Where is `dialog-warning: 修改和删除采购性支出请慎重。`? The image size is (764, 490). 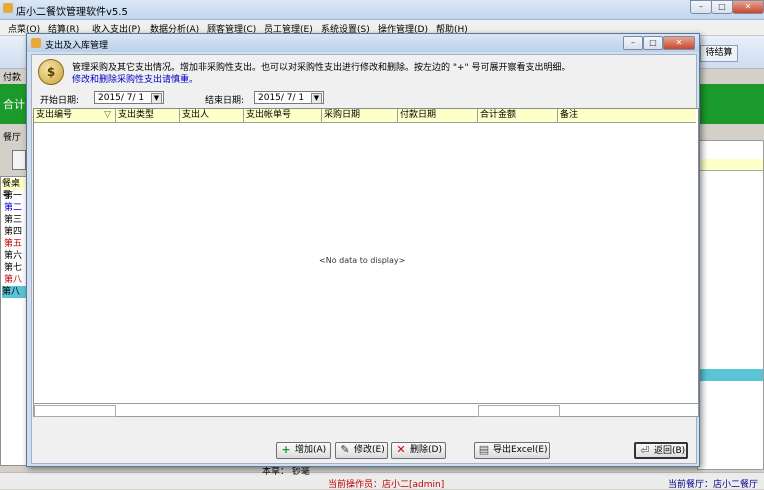 dialog-warning: 修改和删除采购性支出请慎重。 is located at coordinates (135, 80).